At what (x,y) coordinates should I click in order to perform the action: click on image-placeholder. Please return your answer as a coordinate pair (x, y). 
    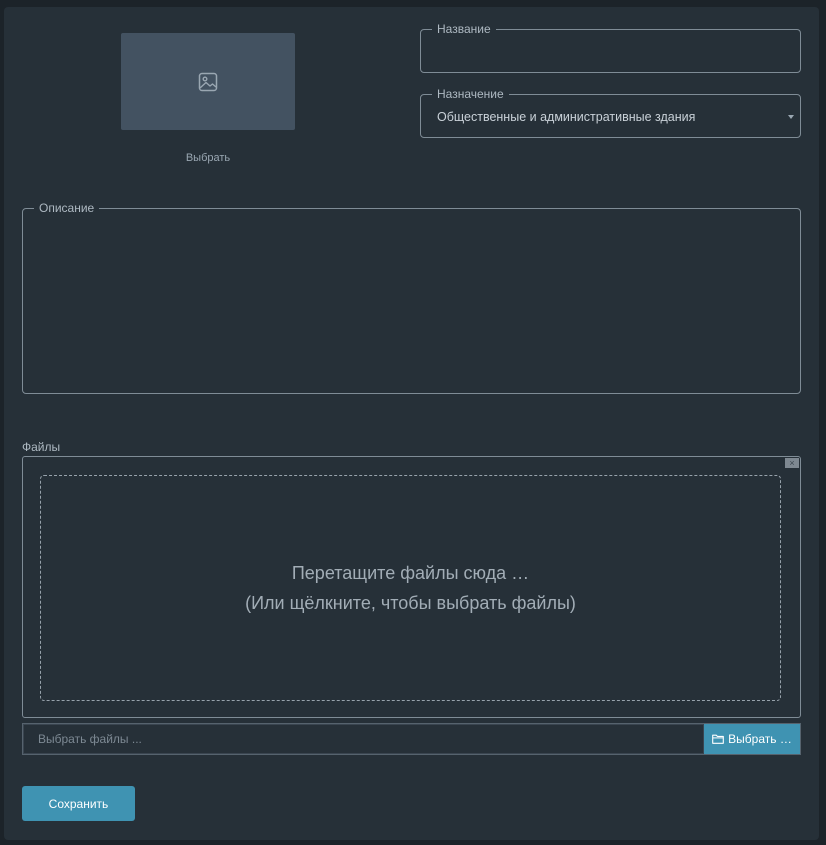
    Looking at the image, I should click on (208, 81).